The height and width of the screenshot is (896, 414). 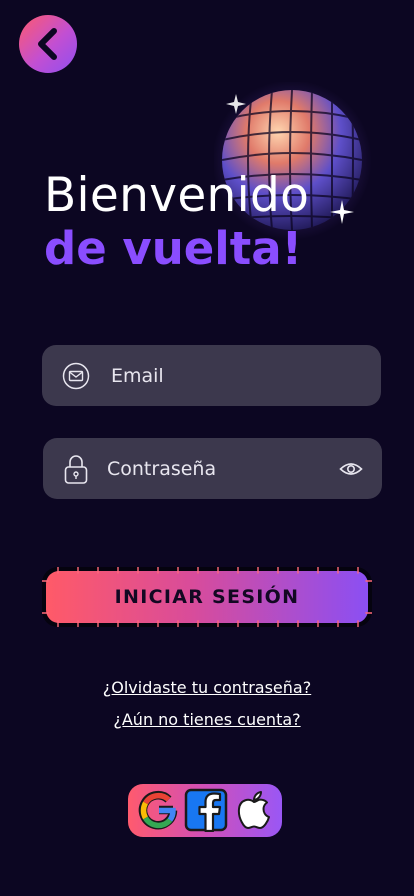 I want to click on login-button-label: INICIAR SESIÓN, so click(x=207, y=597).